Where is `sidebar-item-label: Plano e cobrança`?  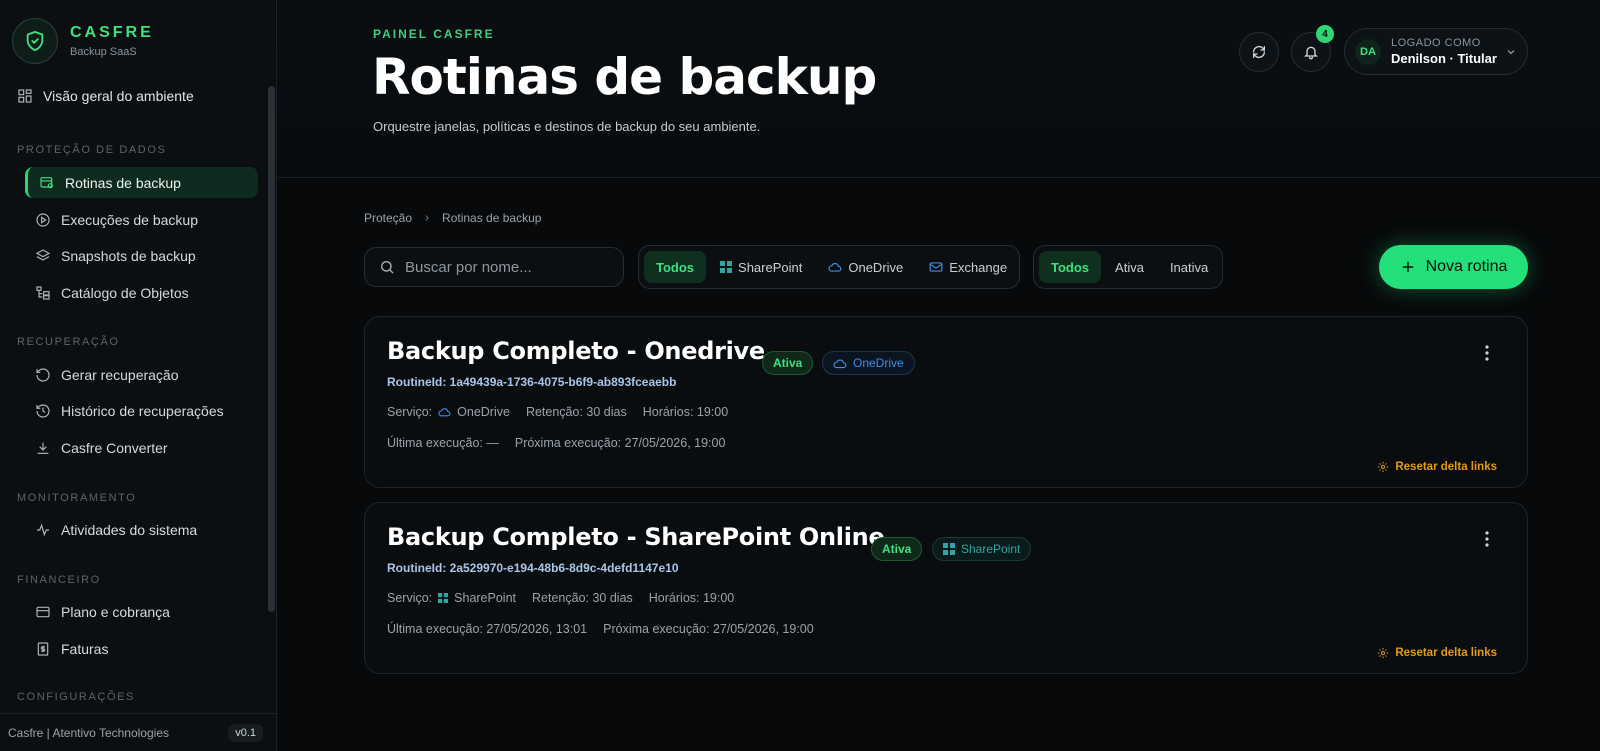
sidebar-item-label: Plano e cobrança is located at coordinates (115, 611).